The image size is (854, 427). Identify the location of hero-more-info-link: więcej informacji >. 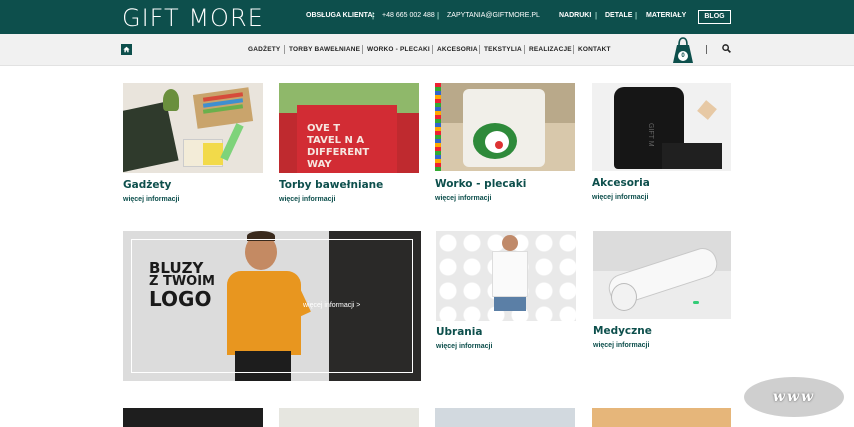
(331, 305).